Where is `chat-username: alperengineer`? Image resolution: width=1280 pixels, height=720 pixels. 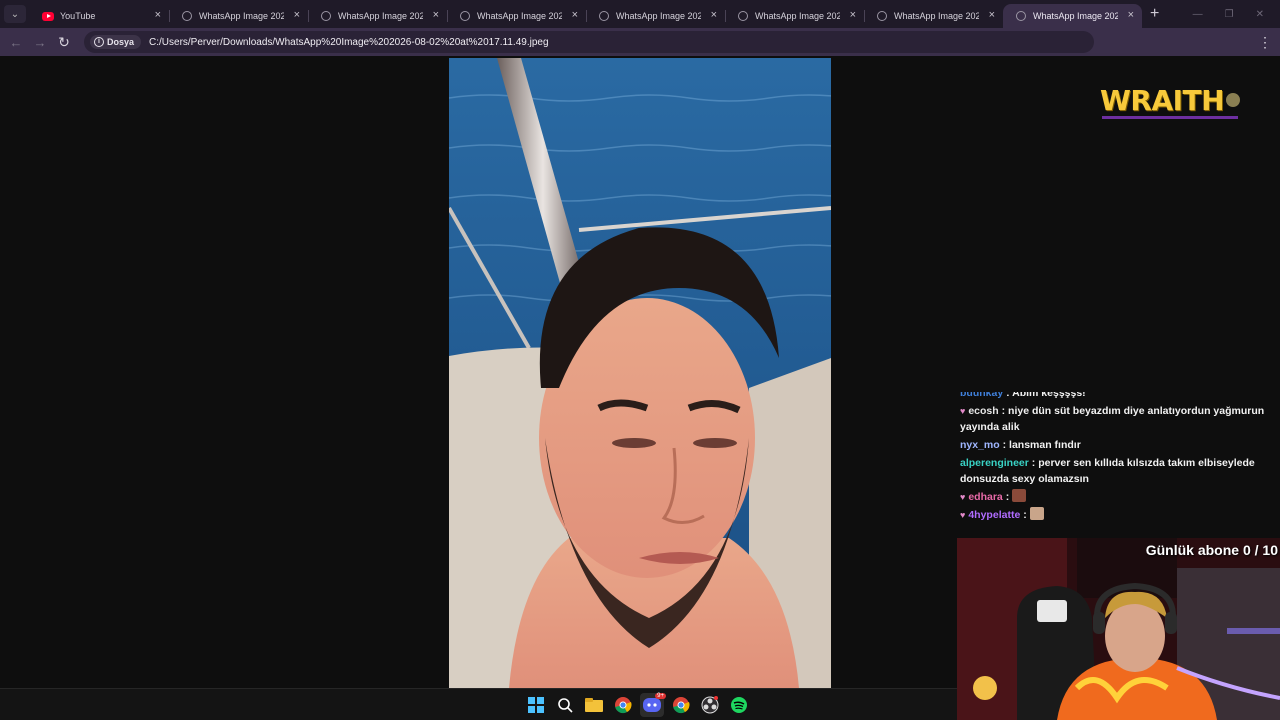 chat-username: alperengineer is located at coordinates (994, 463).